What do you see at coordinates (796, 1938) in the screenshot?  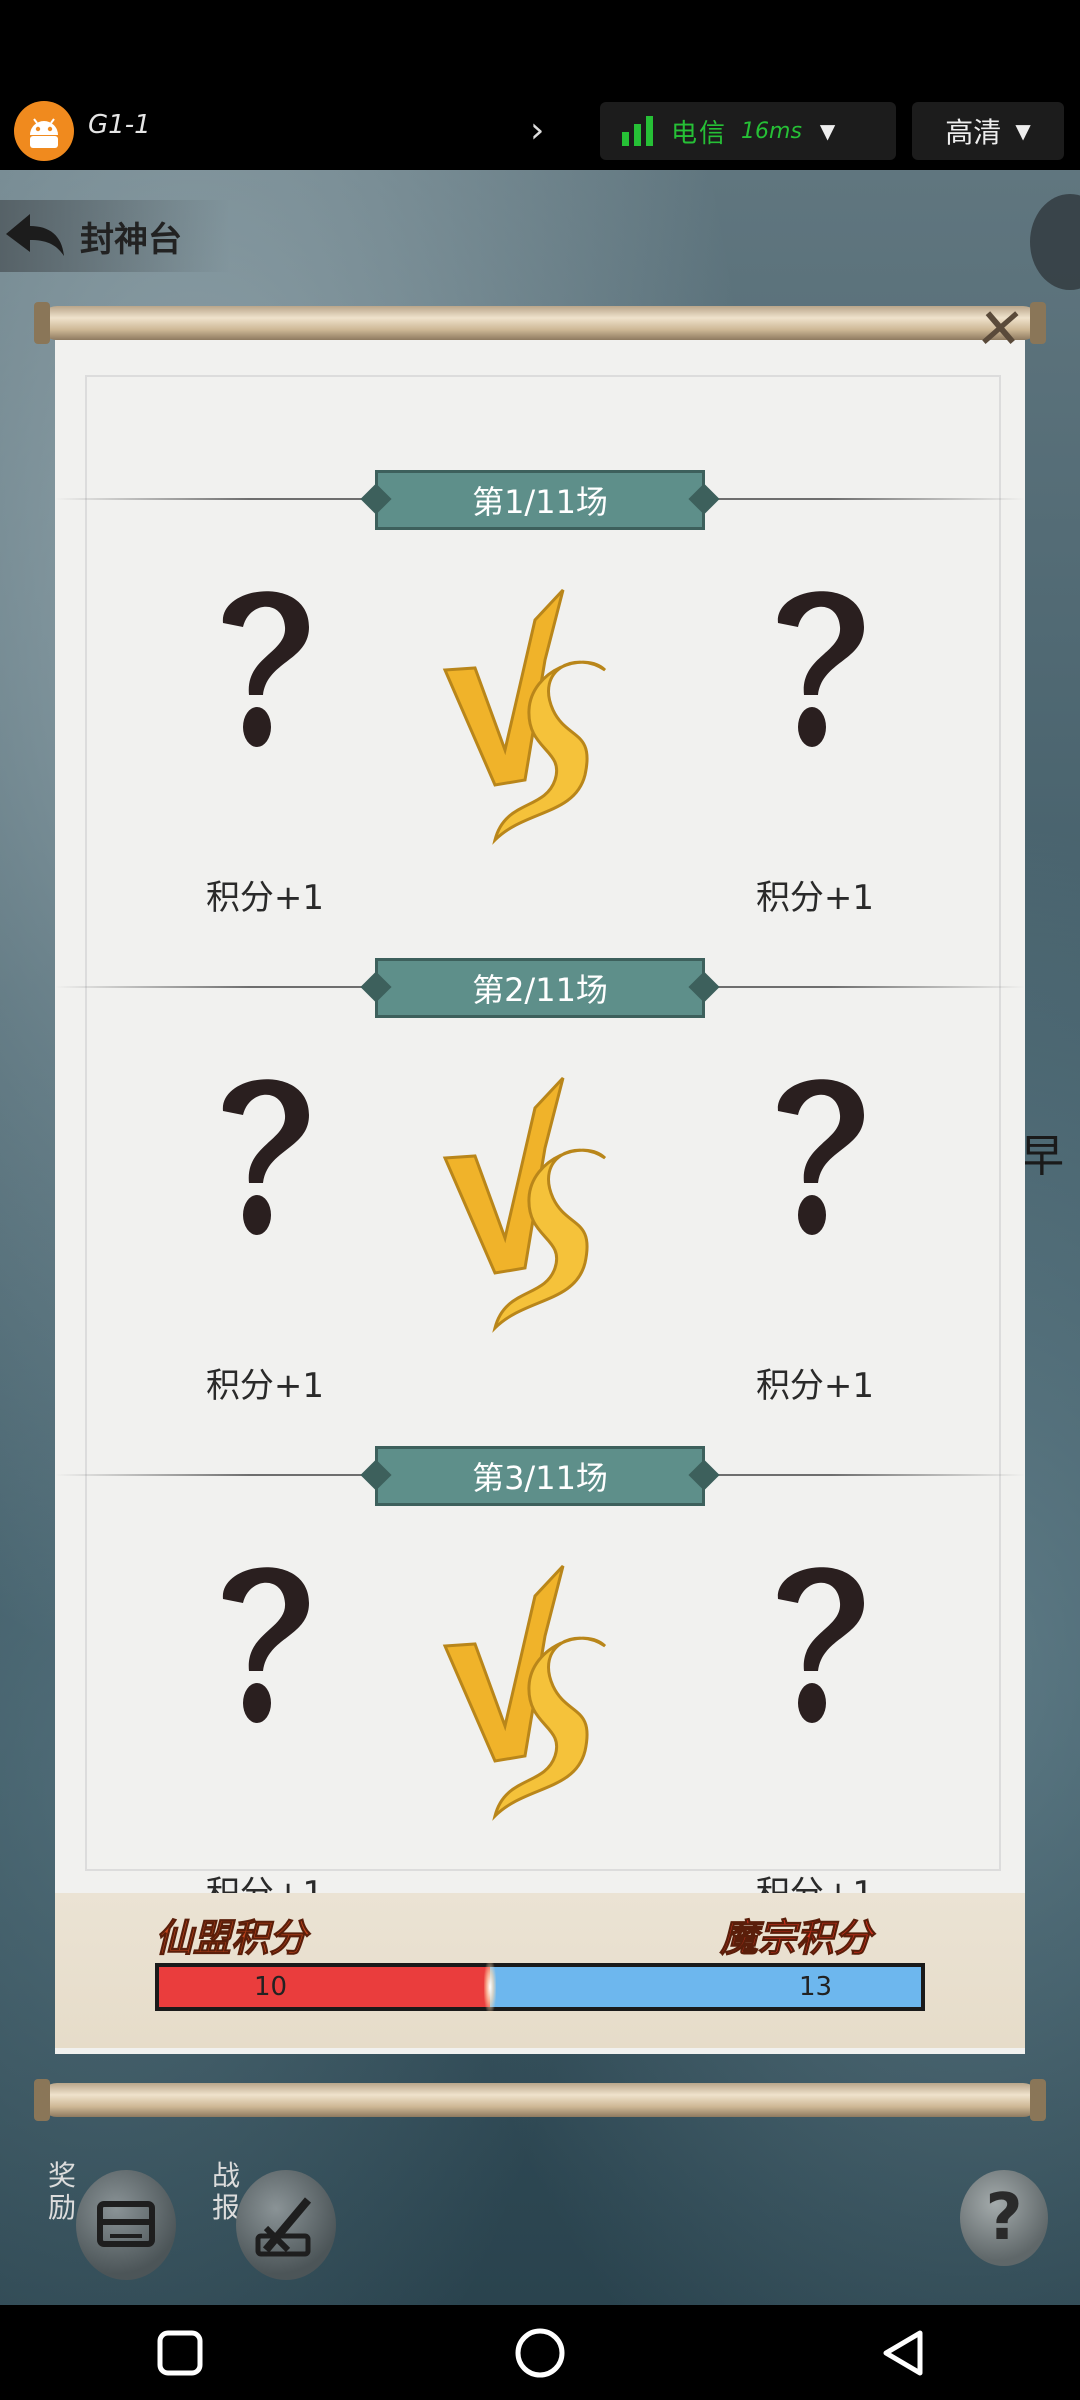 I see `right-team-label: 魔宗积分` at bounding box center [796, 1938].